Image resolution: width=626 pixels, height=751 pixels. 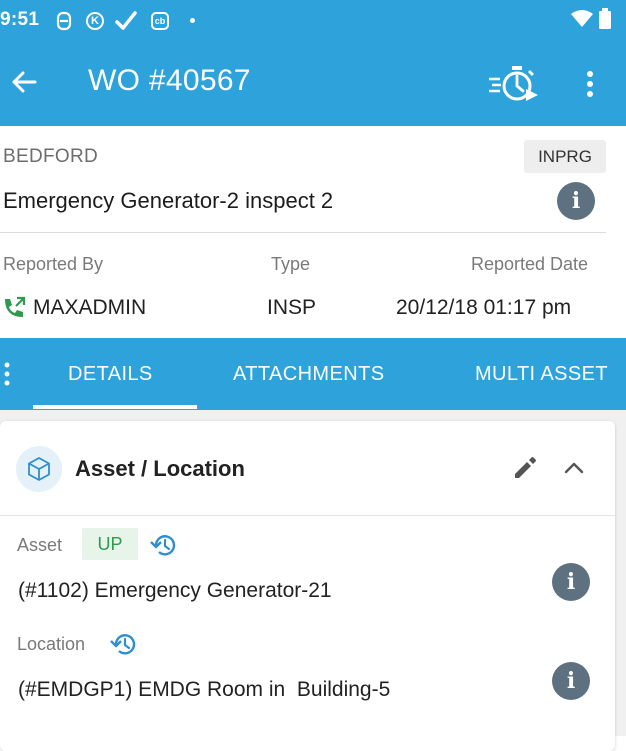 What do you see at coordinates (484, 307) in the screenshot?
I see `reported-date-value: 20/12/18 01:17 pm` at bounding box center [484, 307].